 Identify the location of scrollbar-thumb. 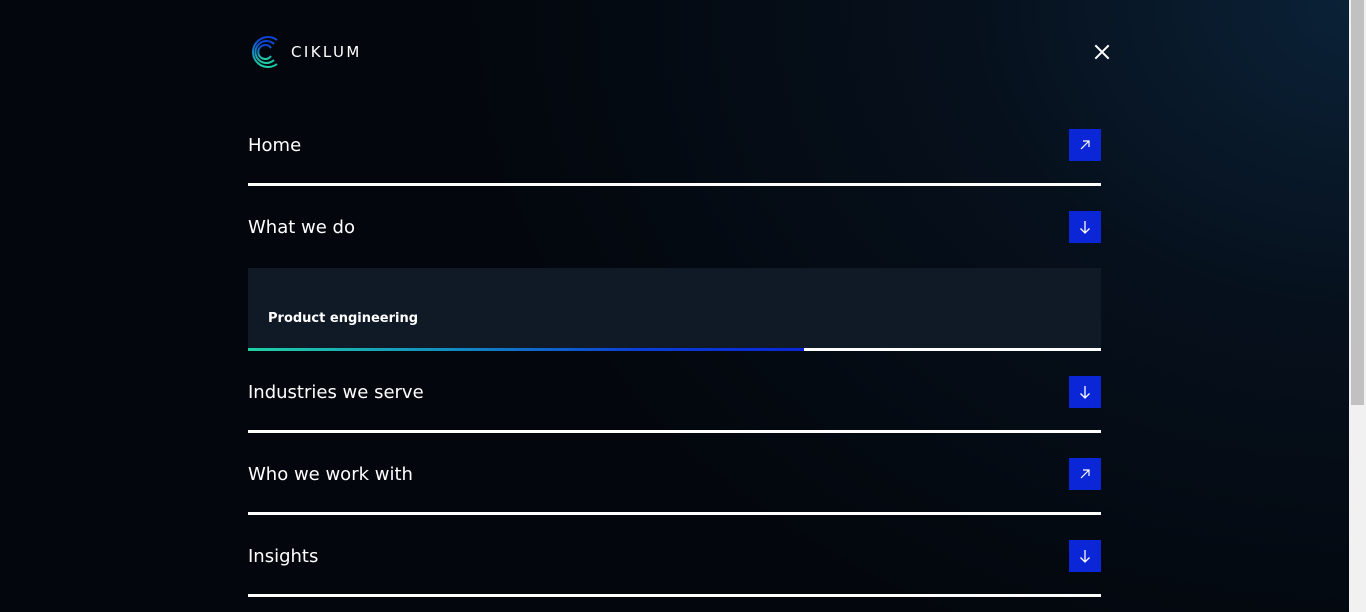
(1357, 202).